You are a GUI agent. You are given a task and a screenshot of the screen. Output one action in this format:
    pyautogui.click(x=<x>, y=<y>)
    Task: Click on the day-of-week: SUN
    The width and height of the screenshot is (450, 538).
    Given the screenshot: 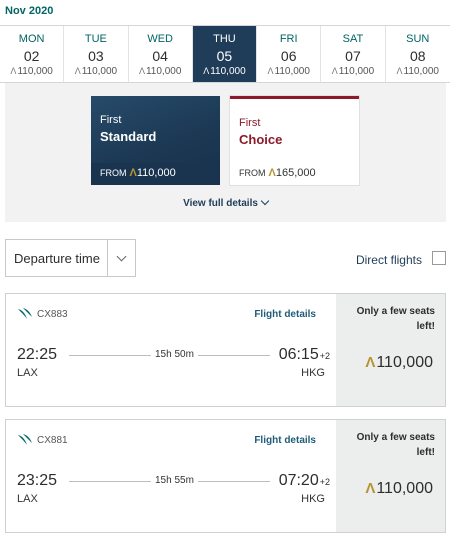 What is the action you would take?
    pyautogui.click(x=418, y=39)
    